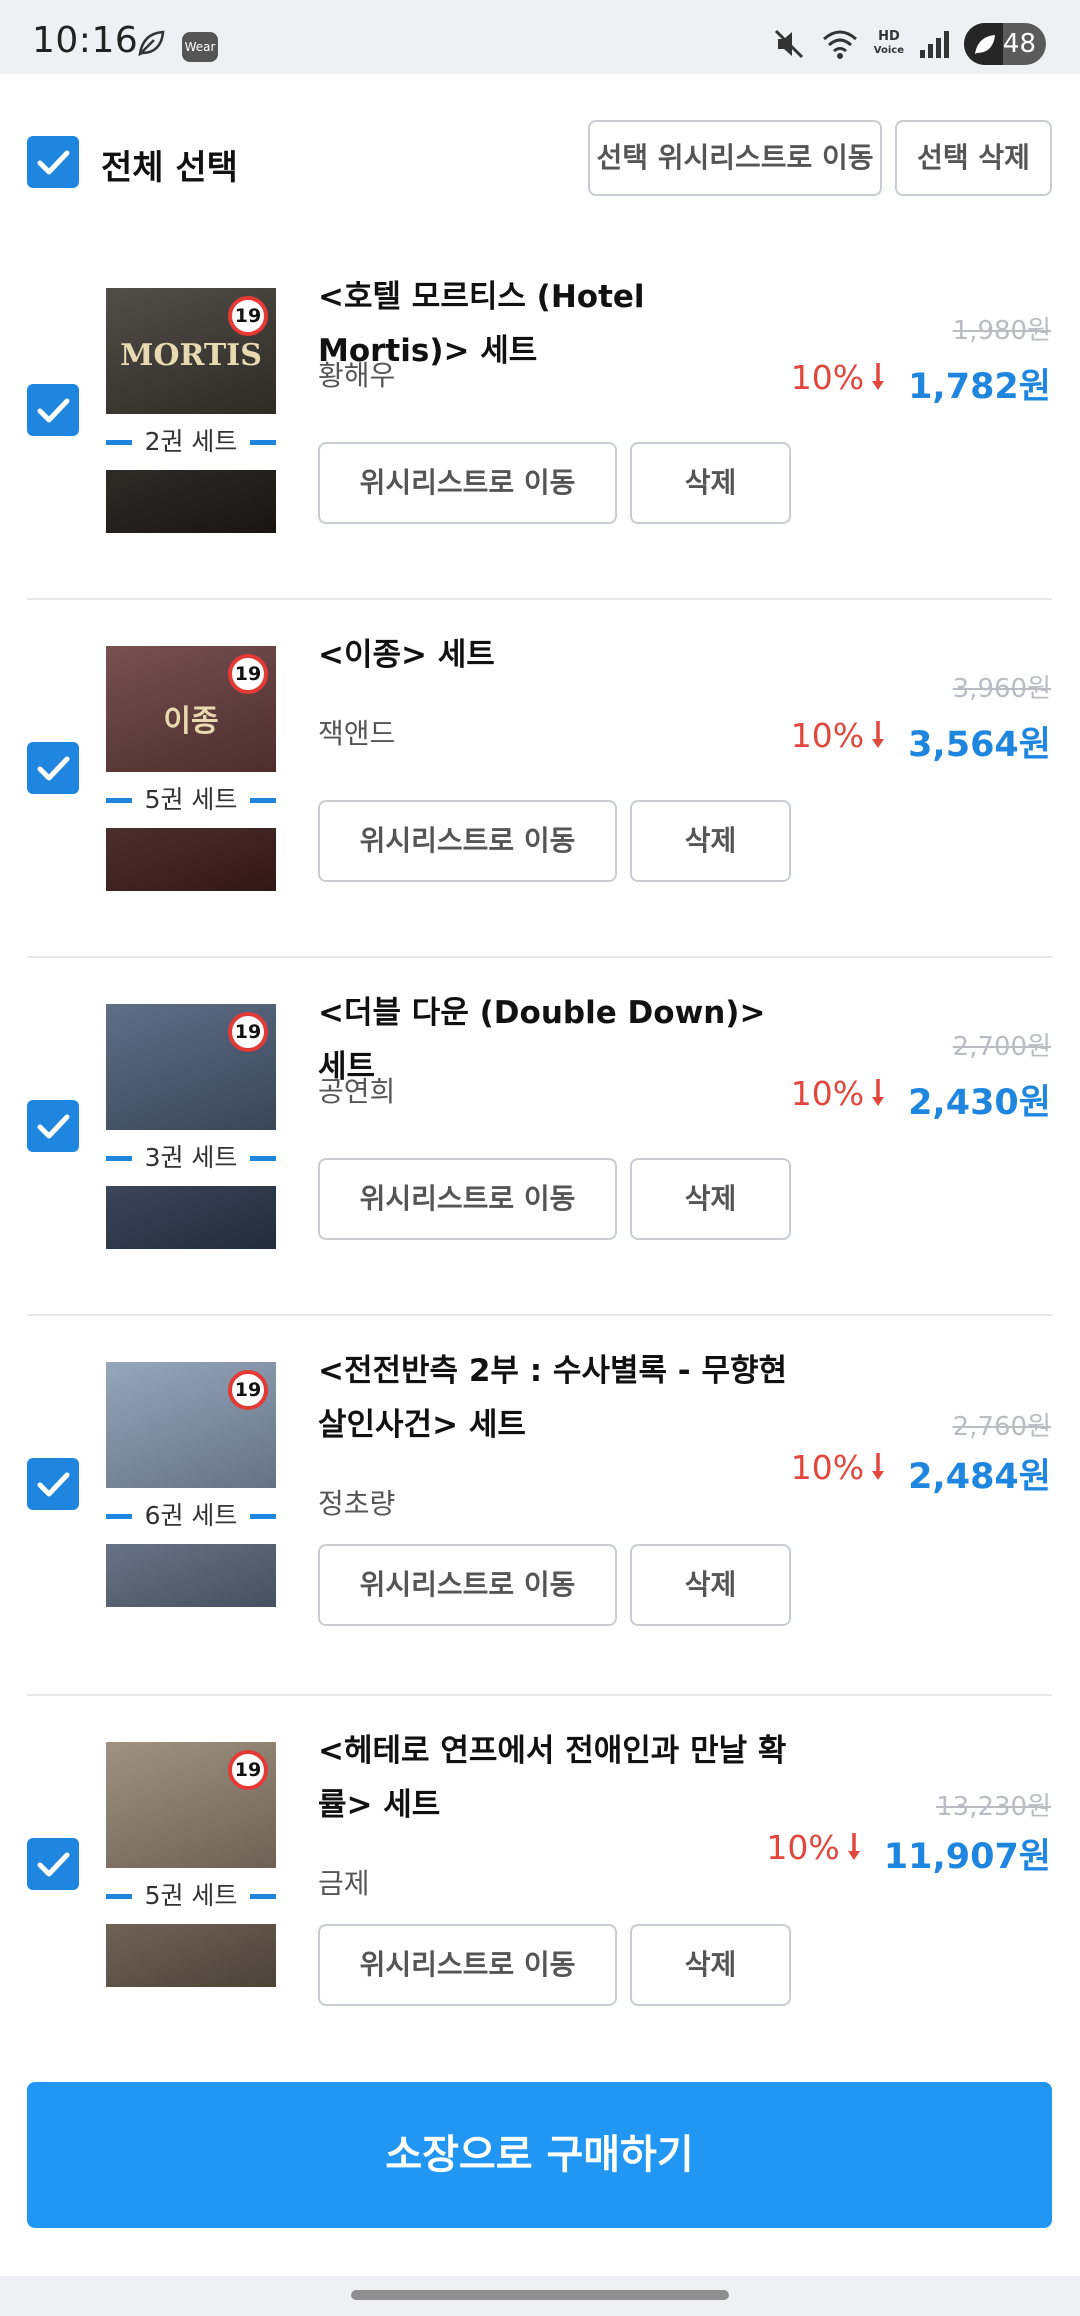  I want to click on sale-price: 3,564원, so click(979, 745).